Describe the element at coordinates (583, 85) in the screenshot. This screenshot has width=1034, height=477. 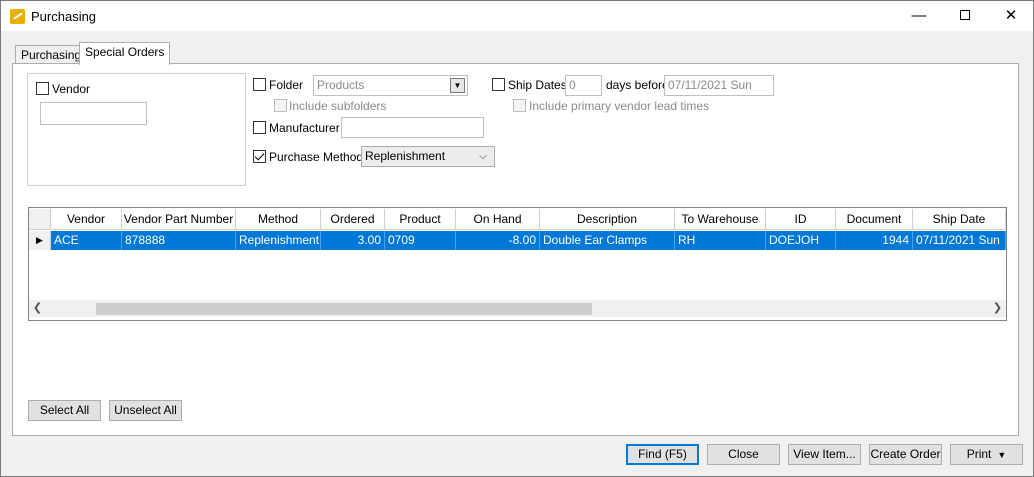
I see `ship-days-field: 0` at that location.